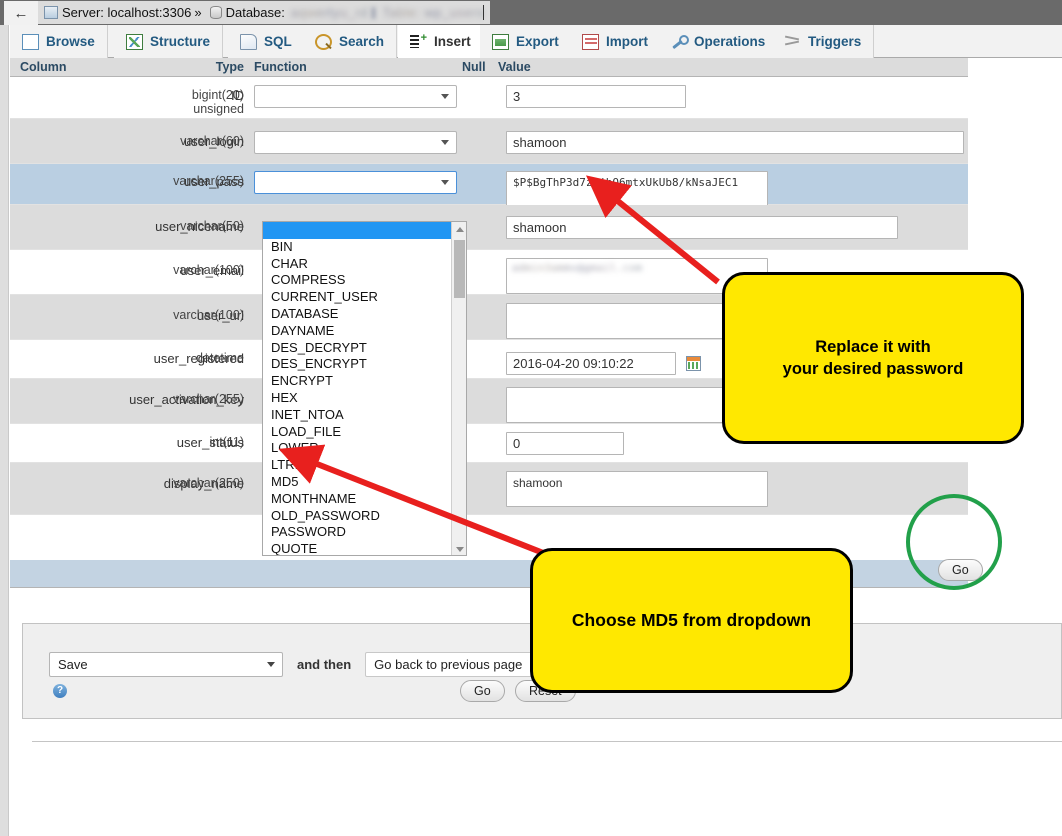 This screenshot has width=1062, height=836. I want to click on arrow-to-password-field, so click(652, 230).